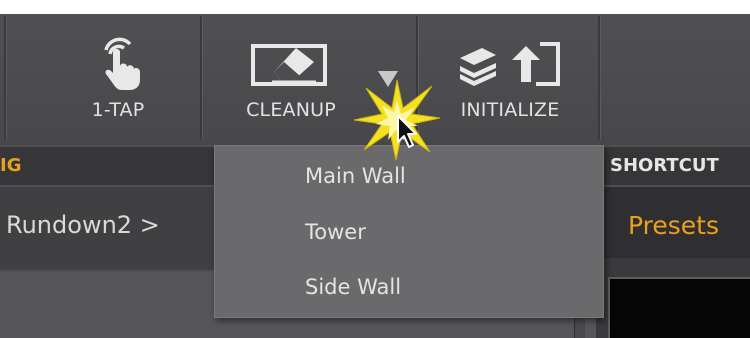 The height and width of the screenshot is (338, 750). What do you see at coordinates (353, 287) in the screenshot?
I see `menu-item-label: Side Wall` at bounding box center [353, 287].